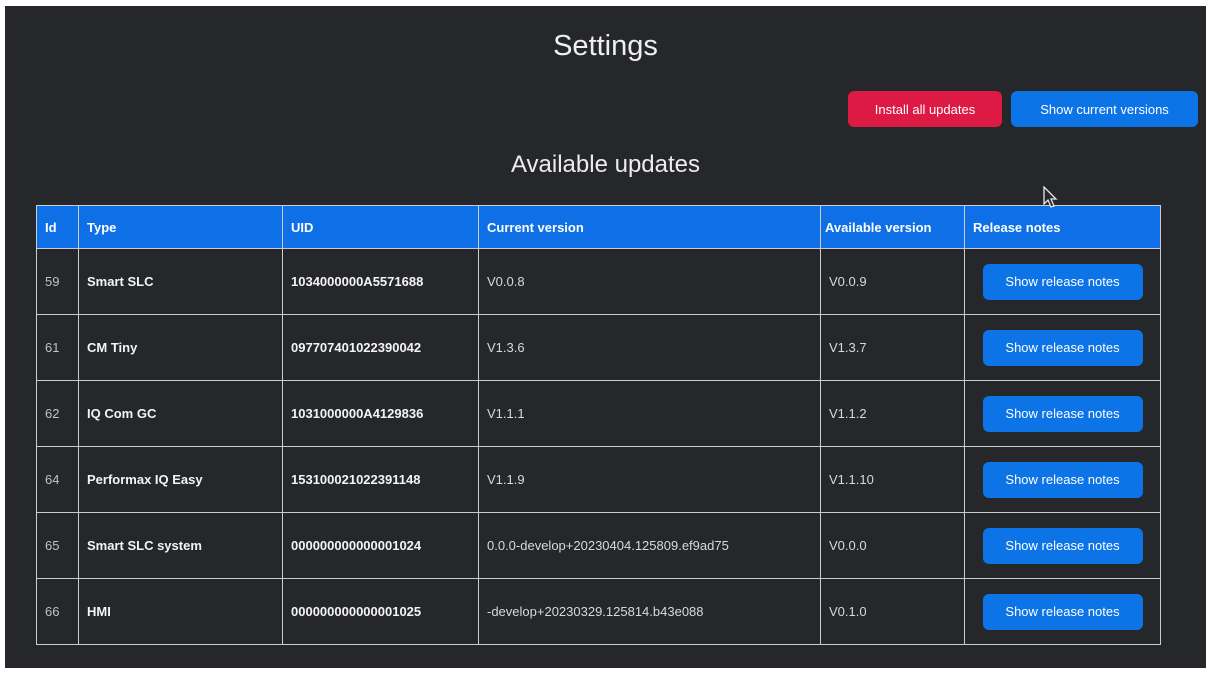  What do you see at coordinates (57, 227) in the screenshot?
I see `column-header-id: Id` at bounding box center [57, 227].